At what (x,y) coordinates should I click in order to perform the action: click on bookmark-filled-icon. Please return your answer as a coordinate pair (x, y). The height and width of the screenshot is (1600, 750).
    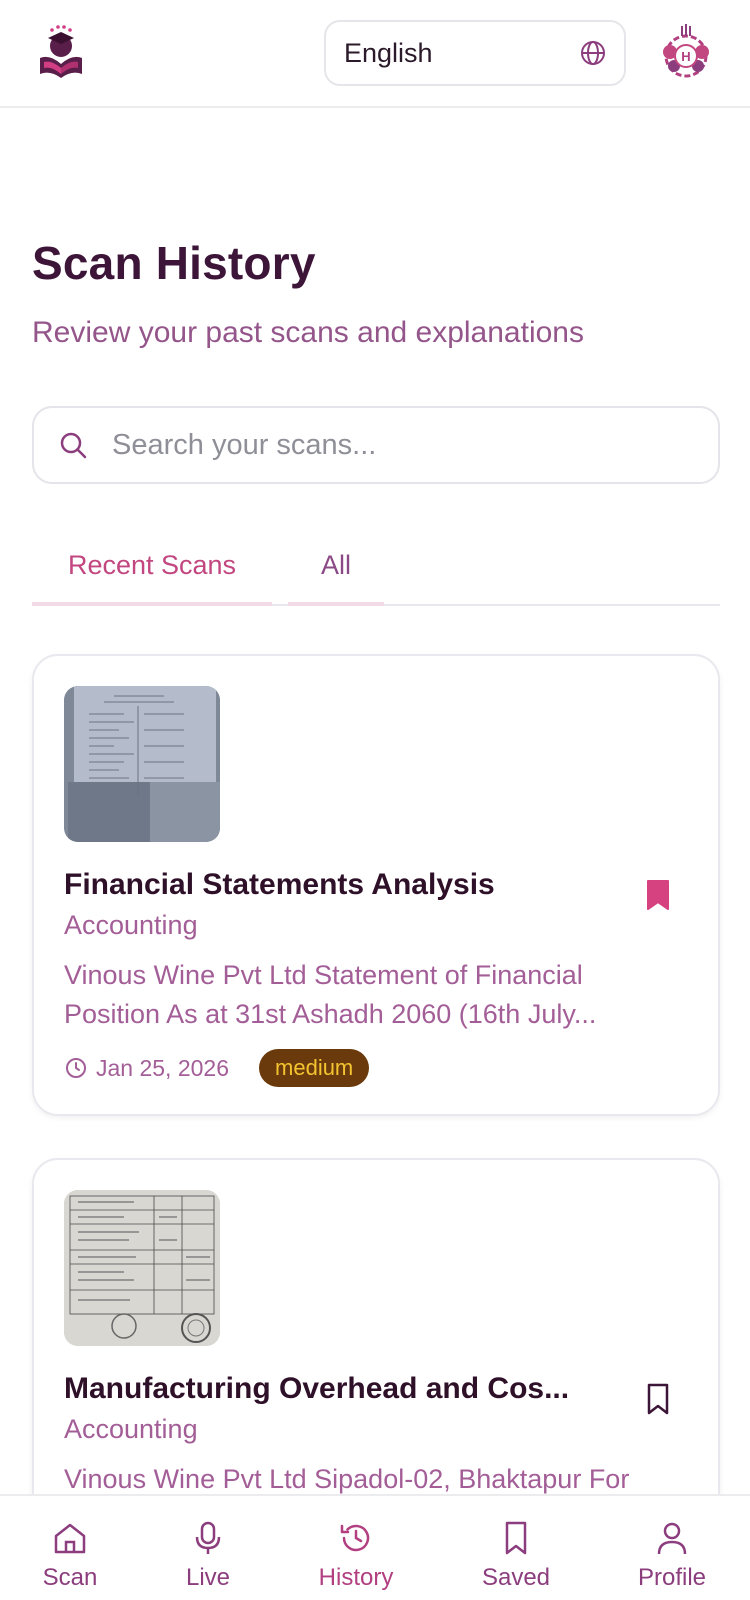
    Looking at the image, I should click on (658, 895).